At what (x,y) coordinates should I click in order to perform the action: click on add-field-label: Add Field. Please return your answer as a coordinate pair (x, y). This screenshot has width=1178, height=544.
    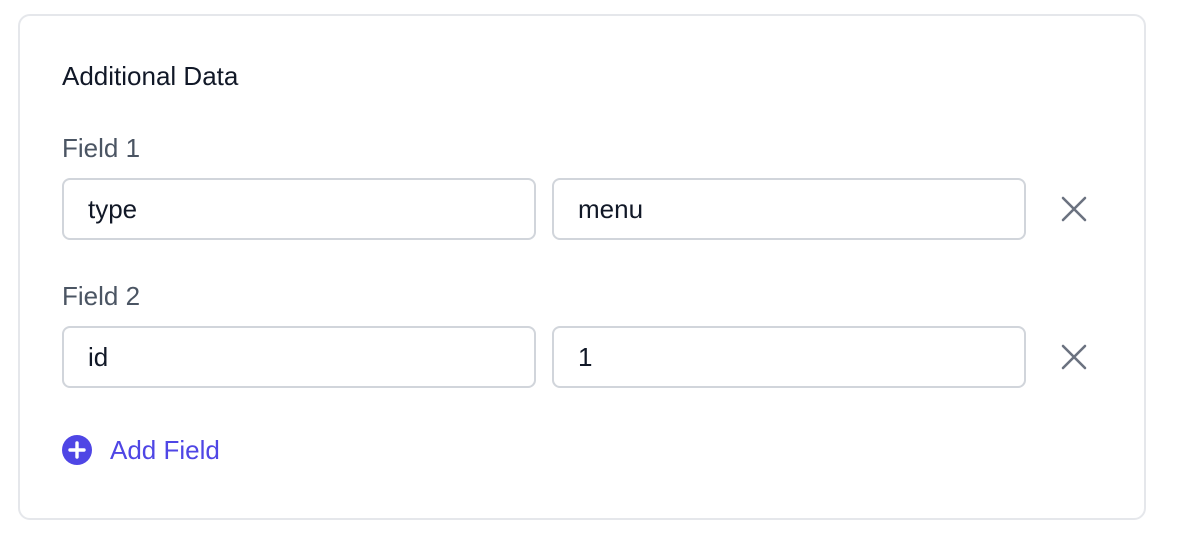
    Looking at the image, I should click on (165, 450).